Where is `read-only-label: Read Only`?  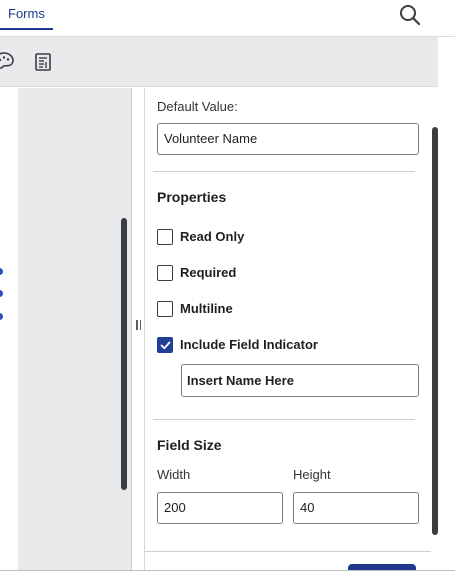 read-only-label: Read Only is located at coordinates (212, 236).